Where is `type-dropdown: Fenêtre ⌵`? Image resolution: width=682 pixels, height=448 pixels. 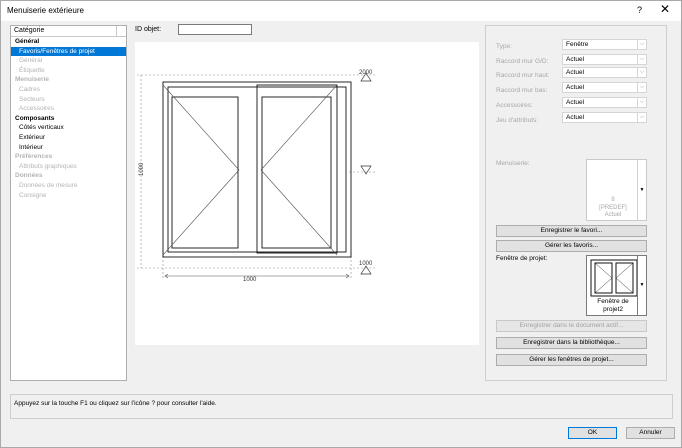
type-dropdown: Fenêtre ⌵ is located at coordinates (604, 44).